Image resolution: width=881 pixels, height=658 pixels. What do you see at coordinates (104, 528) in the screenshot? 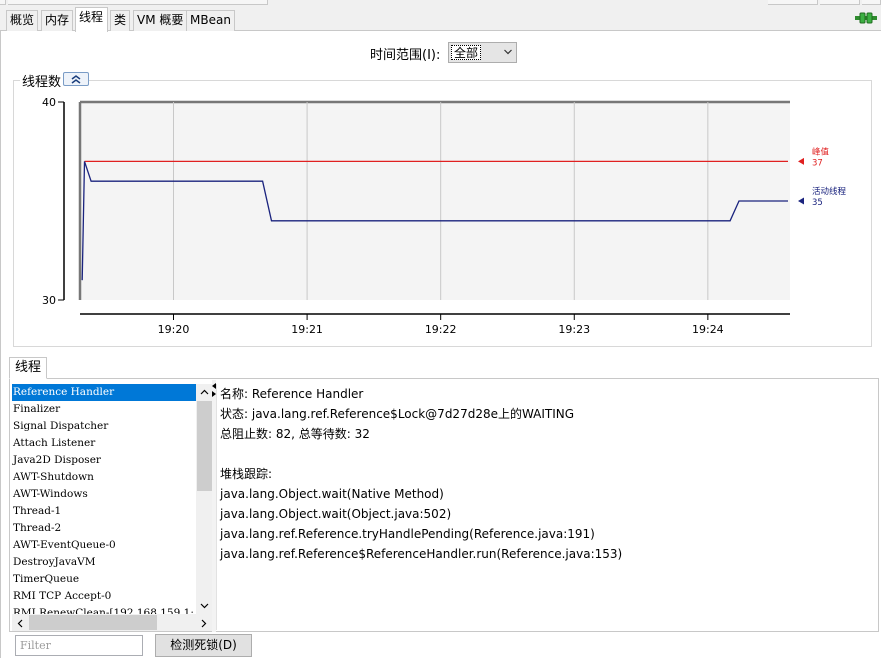
I see `thread-list-item: Thread-2` at bounding box center [104, 528].